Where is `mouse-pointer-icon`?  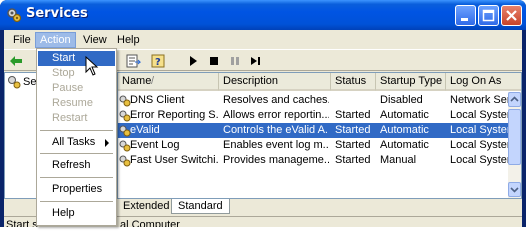 mouse-pointer-icon is located at coordinates (92, 66).